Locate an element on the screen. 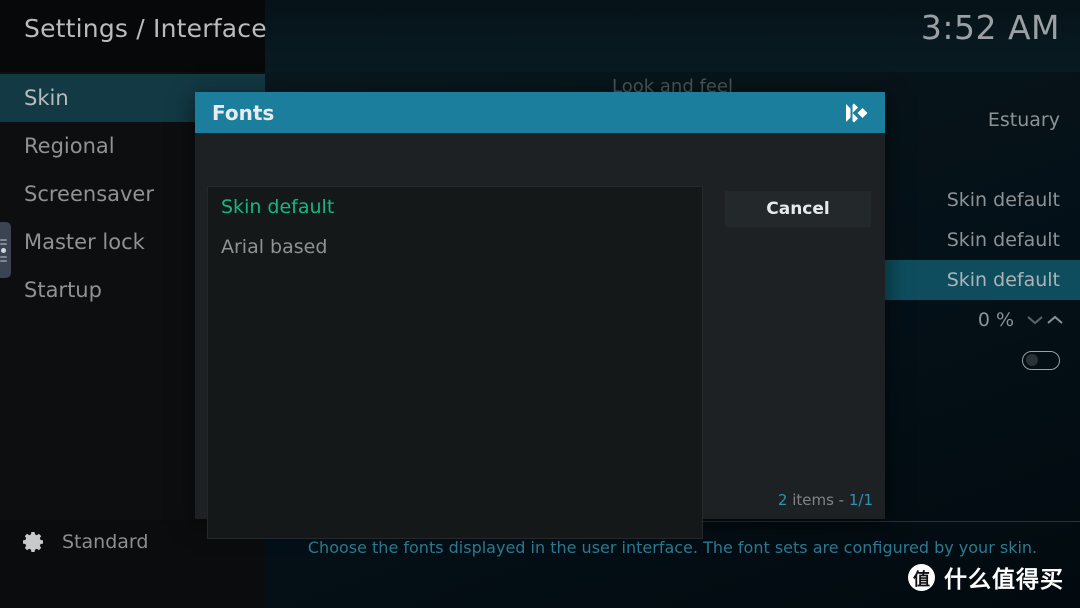 Image resolution: width=1080 pixels, height=608 pixels. toggle-row is located at coordinates (980, 360).